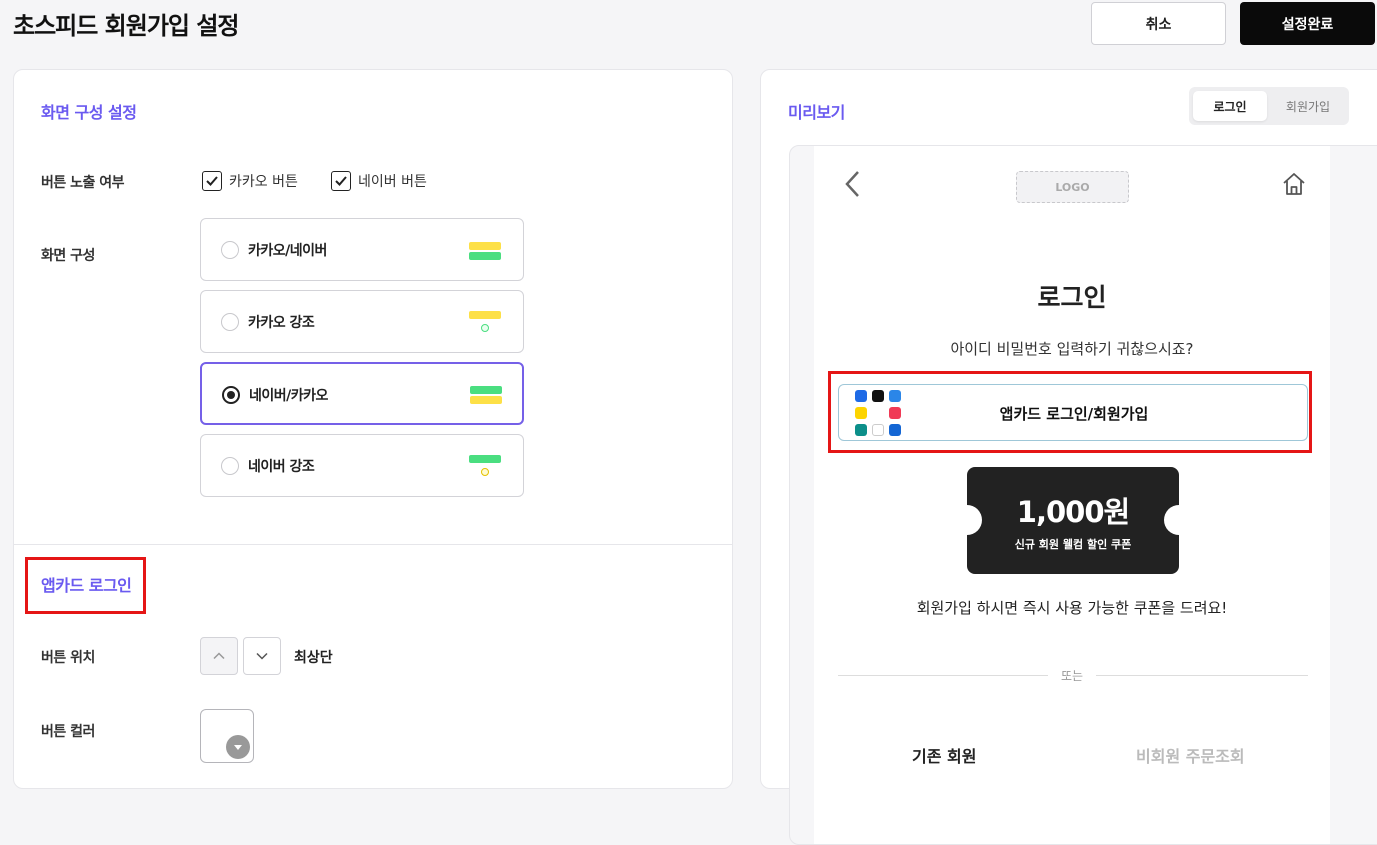  Describe the element at coordinates (1294, 184) in the screenshot. I see `home-icon` at that location.